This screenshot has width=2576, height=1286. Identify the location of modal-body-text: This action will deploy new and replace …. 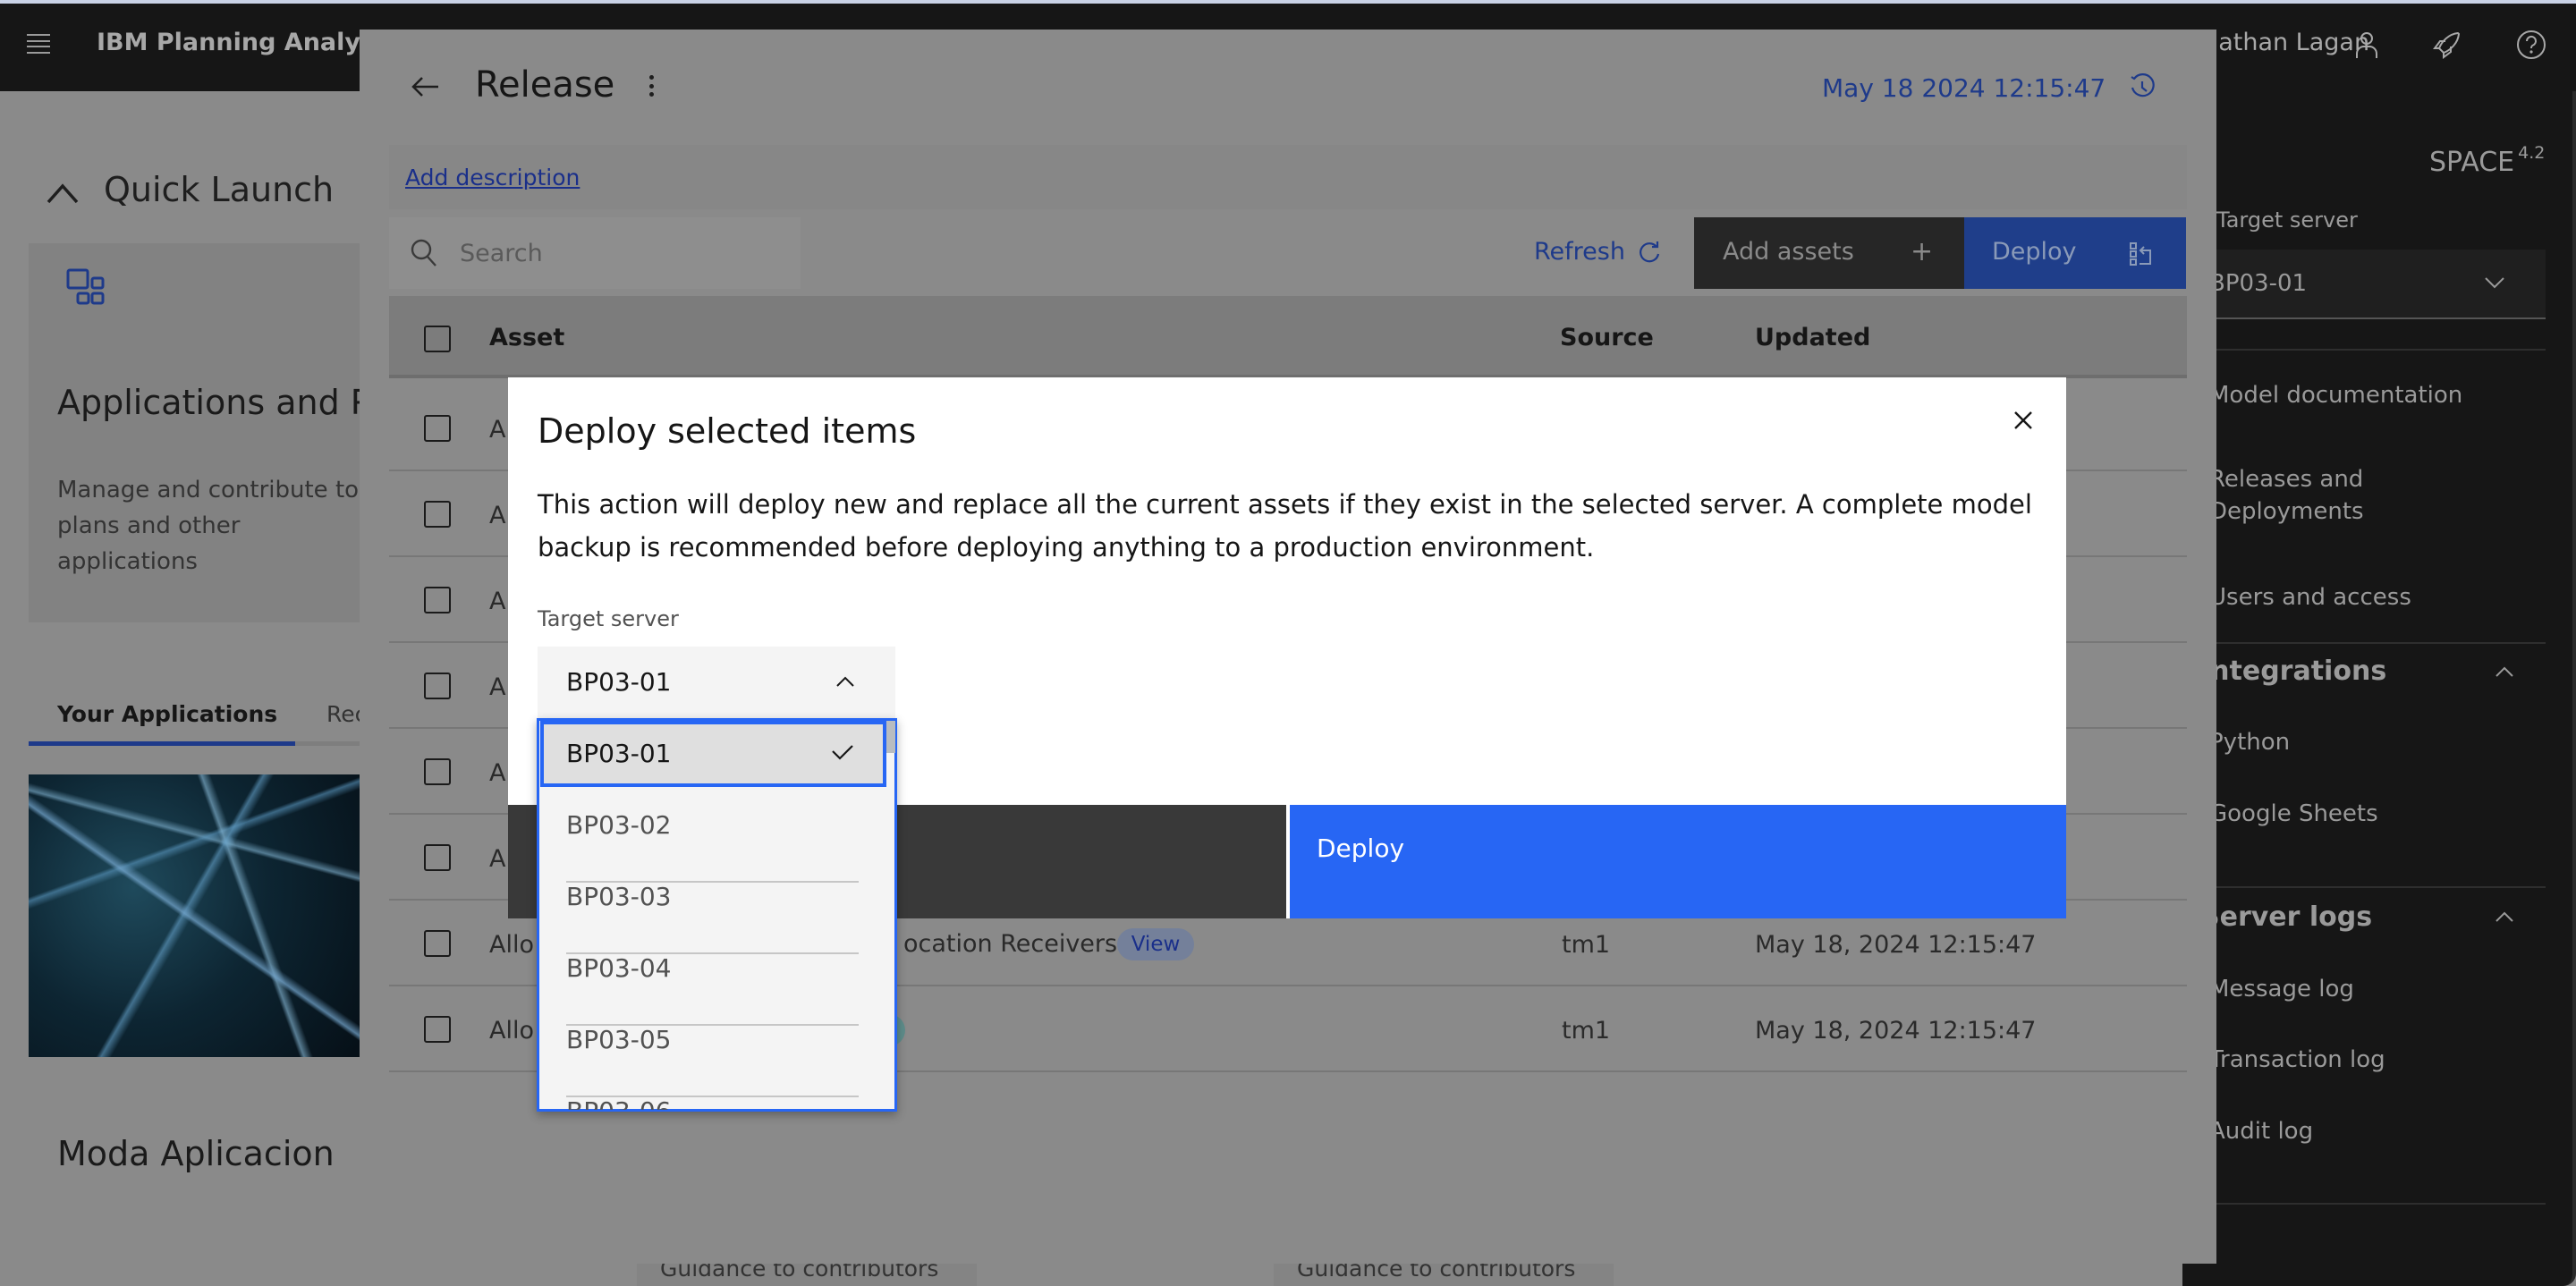
(1285, 526).